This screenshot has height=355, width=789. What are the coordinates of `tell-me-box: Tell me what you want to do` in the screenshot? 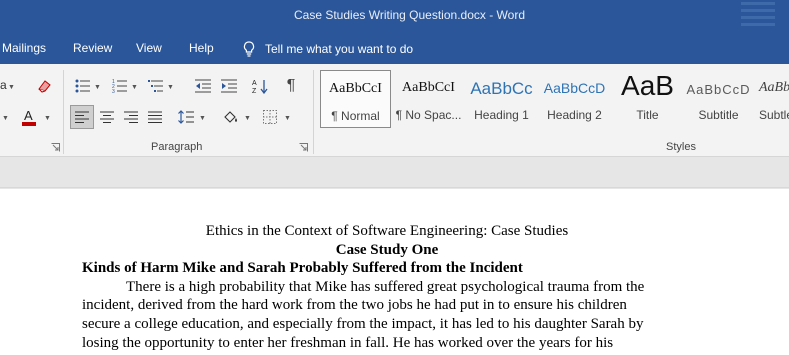 It's located at (328, 49).